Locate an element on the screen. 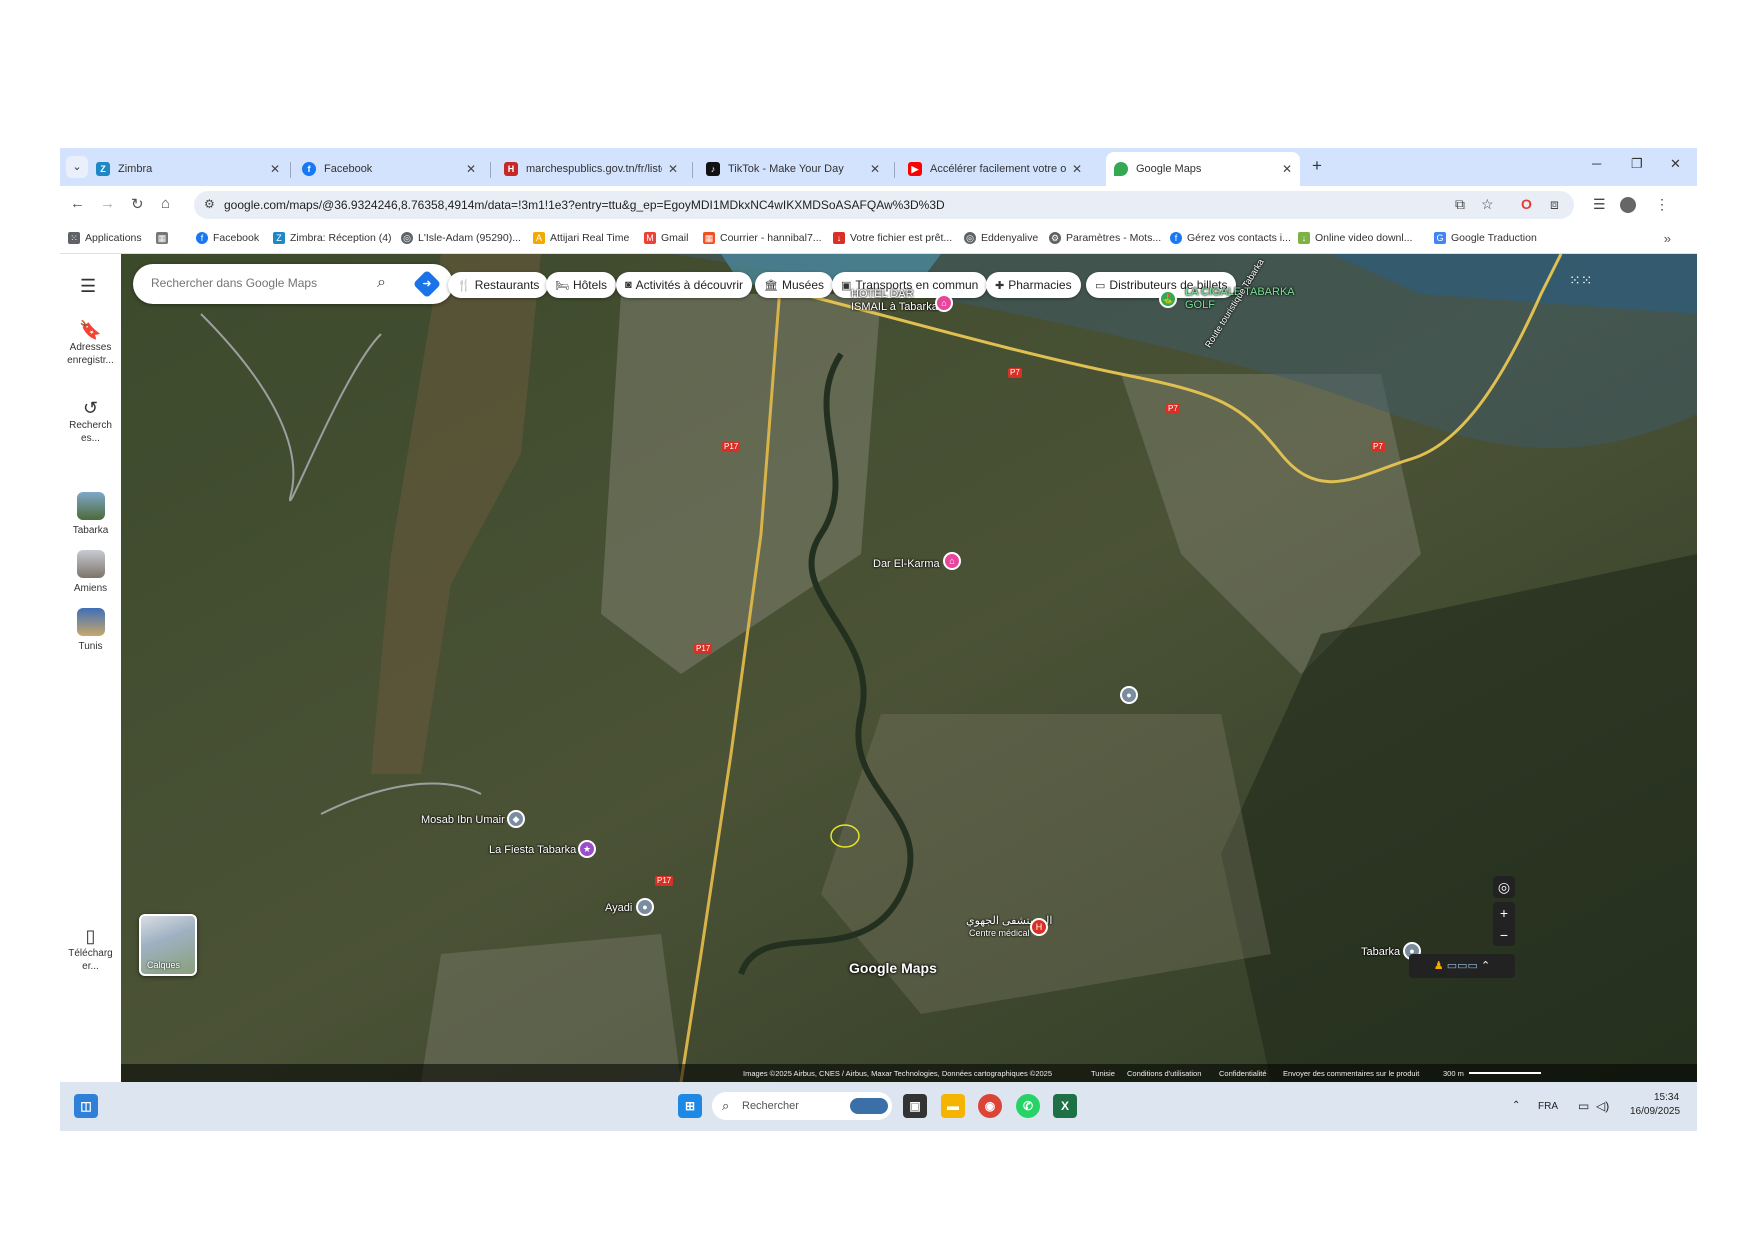  file-explorer-icon: ▬ is located at coordinates (953, 1106).